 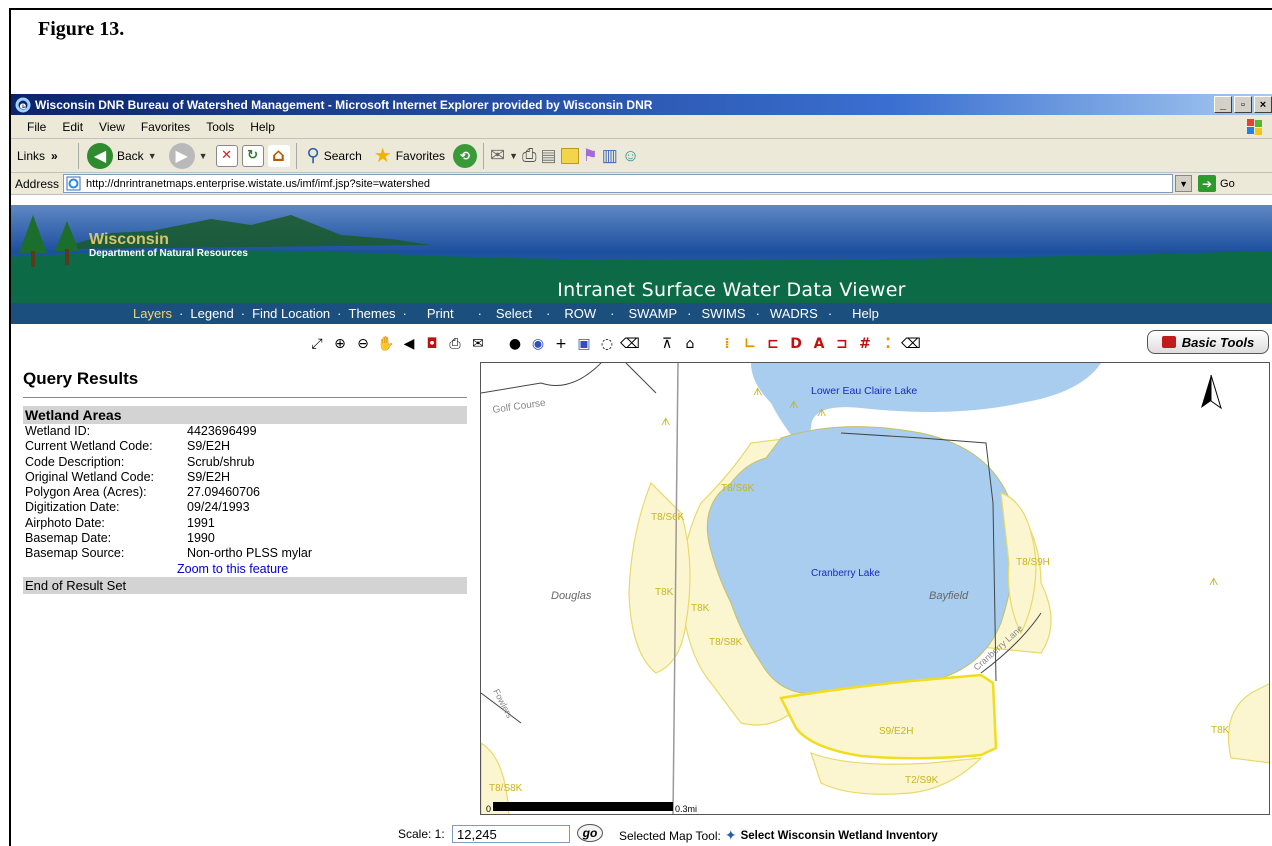 I want to click on draw-point-icon: ⁞, so click(x=727, y=344).